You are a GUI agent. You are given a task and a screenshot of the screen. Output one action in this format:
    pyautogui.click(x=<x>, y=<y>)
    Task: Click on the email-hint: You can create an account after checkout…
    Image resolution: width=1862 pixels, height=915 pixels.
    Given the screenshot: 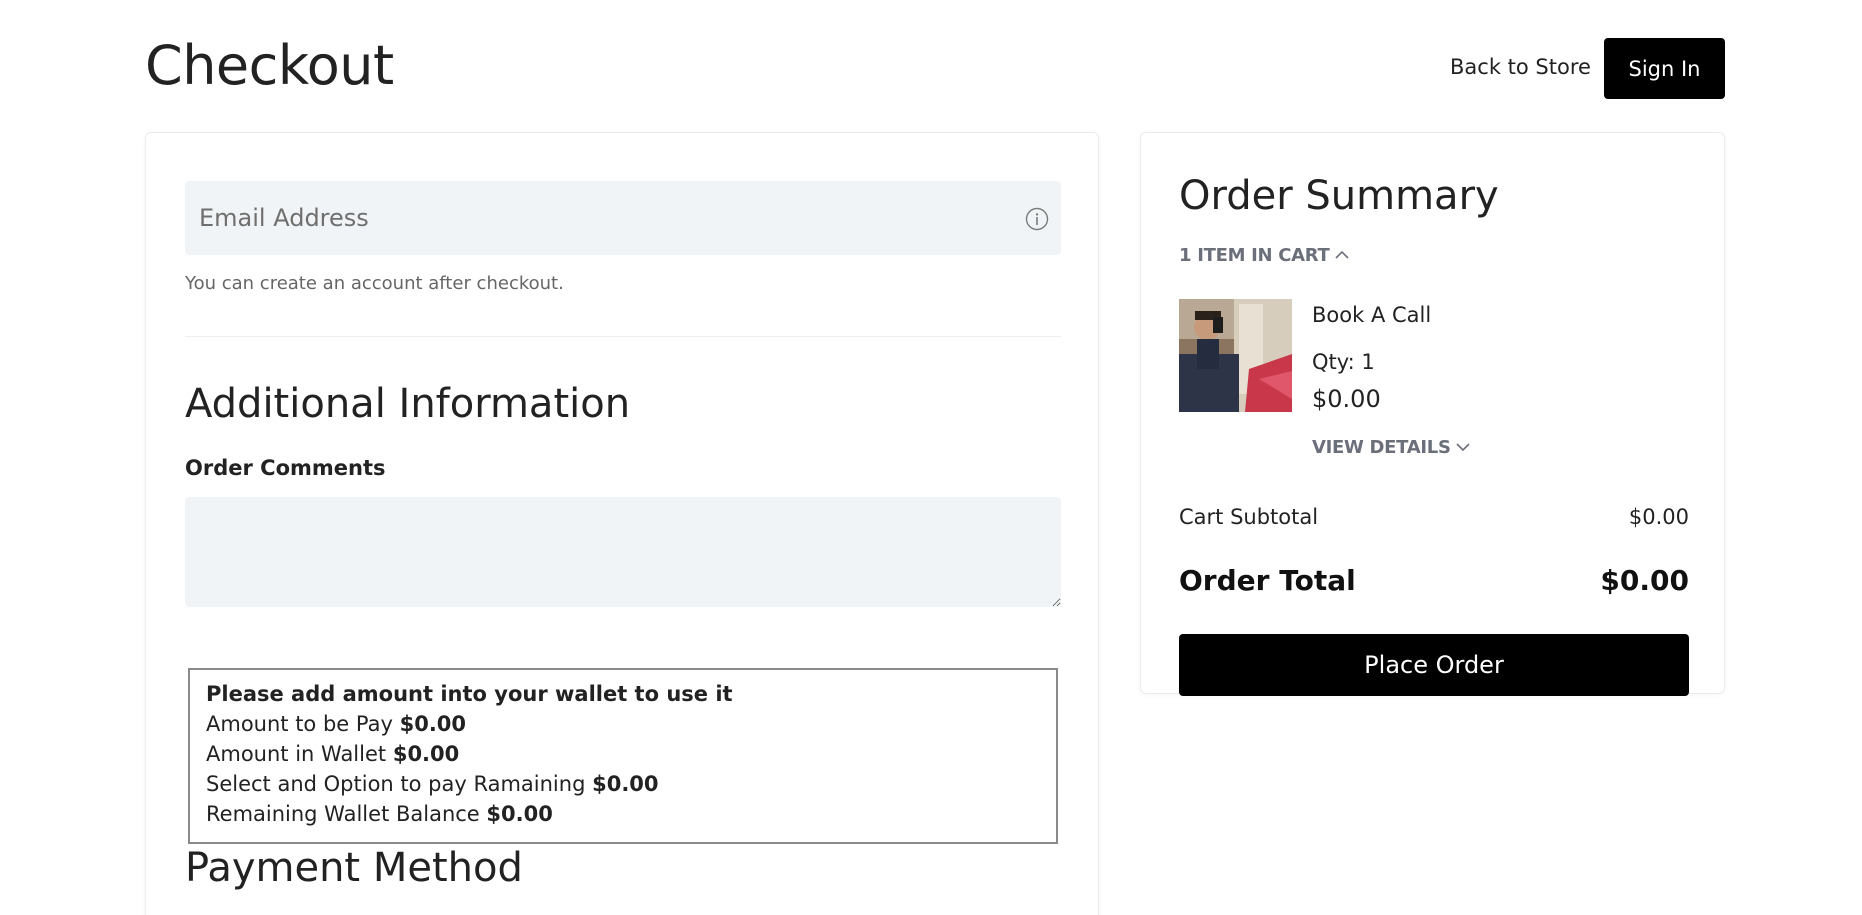 What is the action you would take?
    pyautogui.click(x=374, y=283)
    